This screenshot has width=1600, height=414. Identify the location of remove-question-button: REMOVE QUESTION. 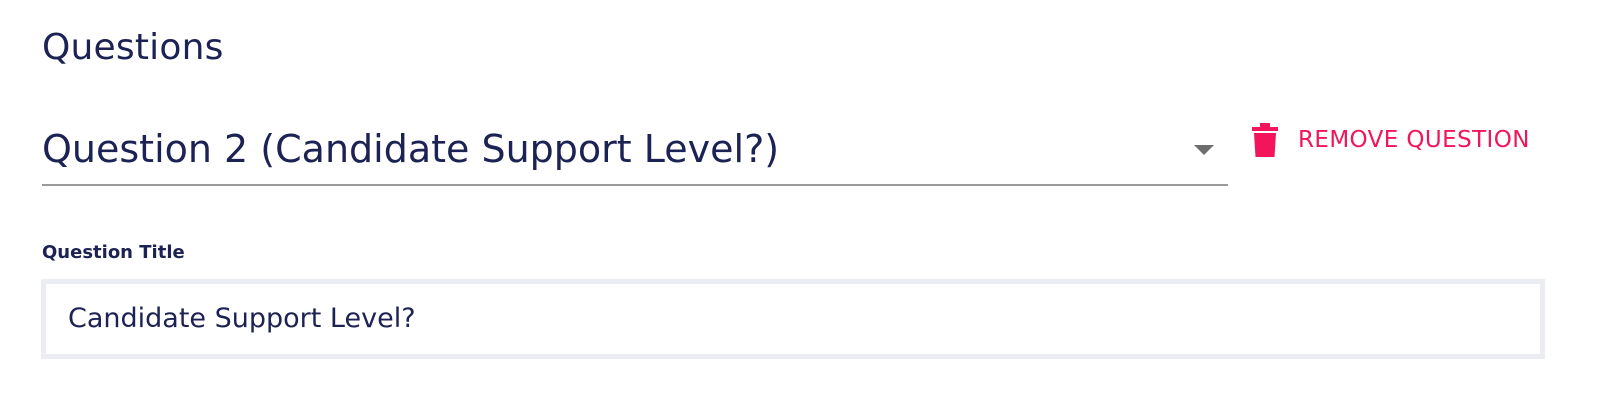
(1391, 140).